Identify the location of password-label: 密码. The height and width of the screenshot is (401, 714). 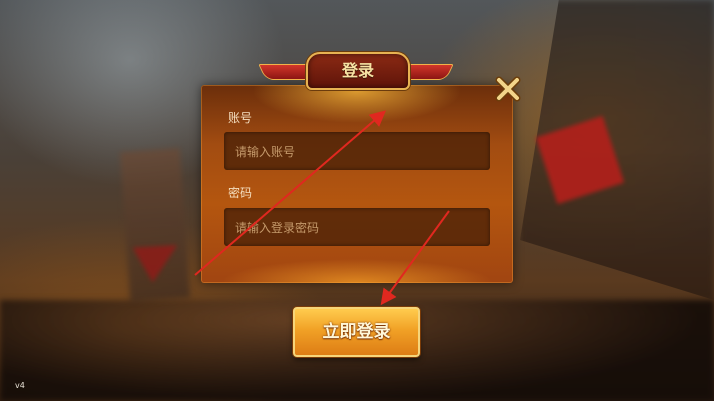
(240, 193).